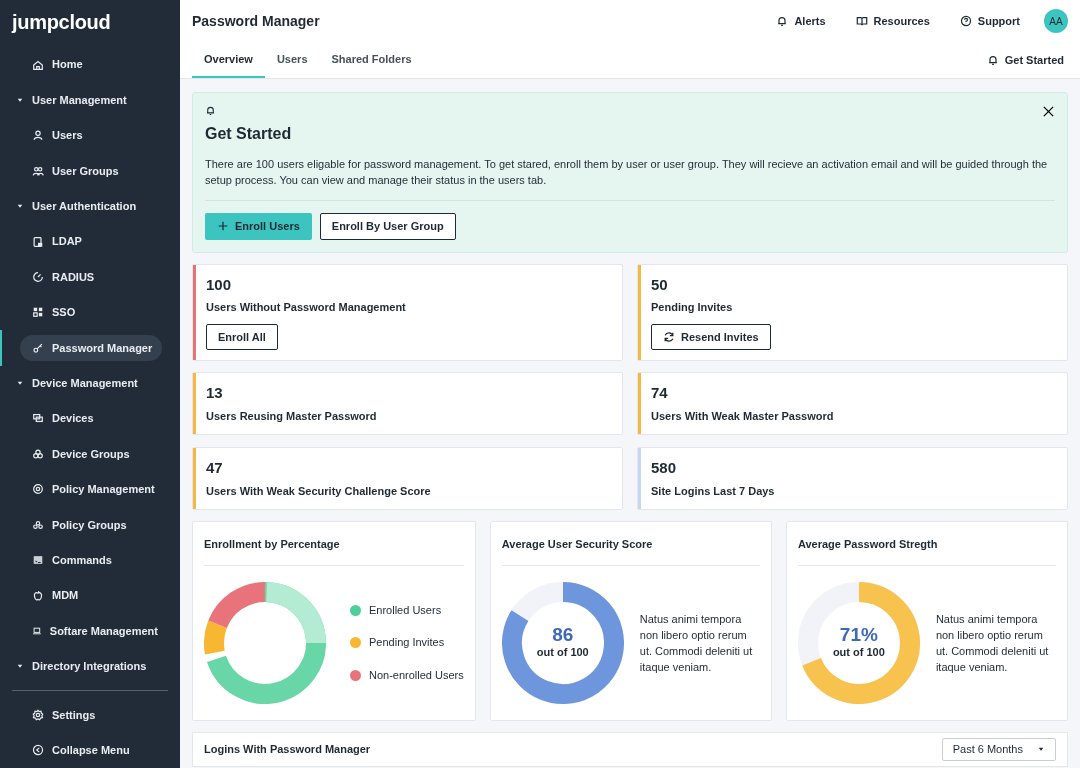  What do you see at coordinates (965, 21) in the screenshot?
I see `help-icon` at bounding box center [965, 21].